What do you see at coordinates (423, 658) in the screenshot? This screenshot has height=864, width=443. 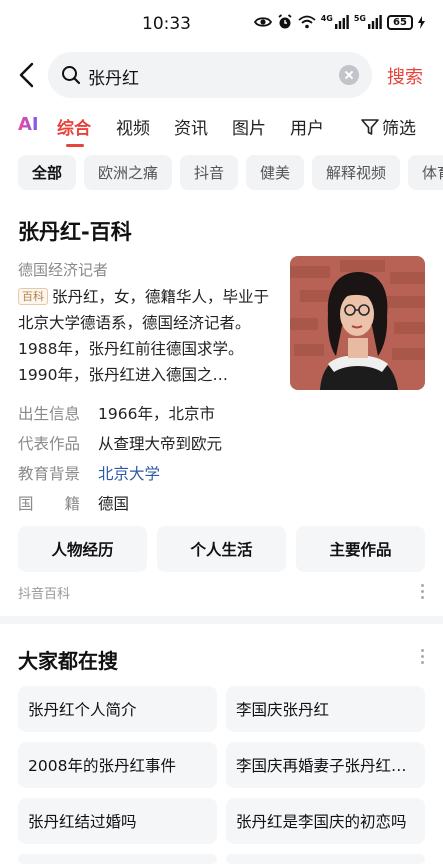 I see `related-more-icon` at bounding box center [423, 658].